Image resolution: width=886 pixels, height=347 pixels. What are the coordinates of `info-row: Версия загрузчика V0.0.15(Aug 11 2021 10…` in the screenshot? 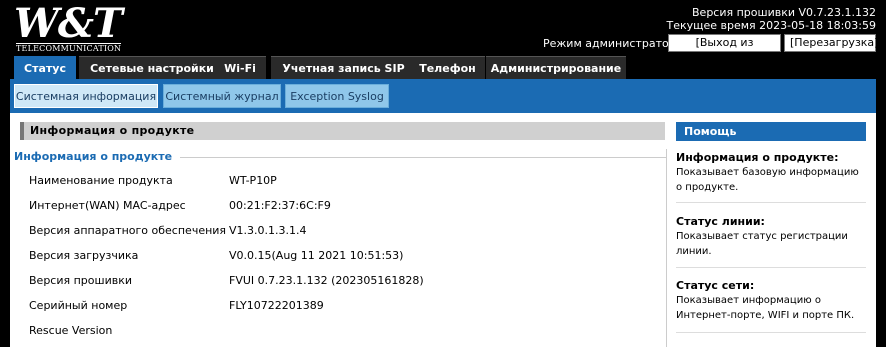 It's located at (339, 256).